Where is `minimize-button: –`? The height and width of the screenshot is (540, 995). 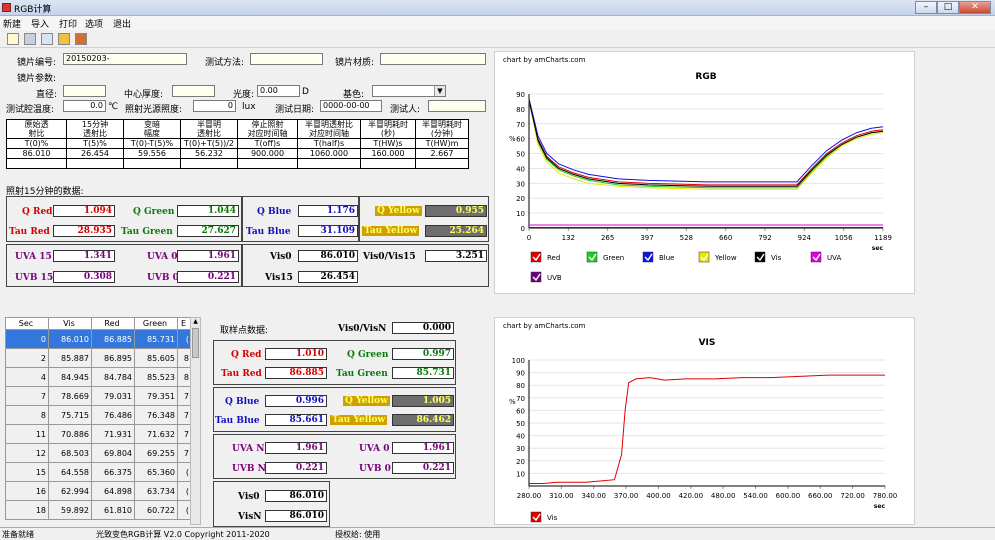 minimize-button: – is located at coordinates (926, 7).